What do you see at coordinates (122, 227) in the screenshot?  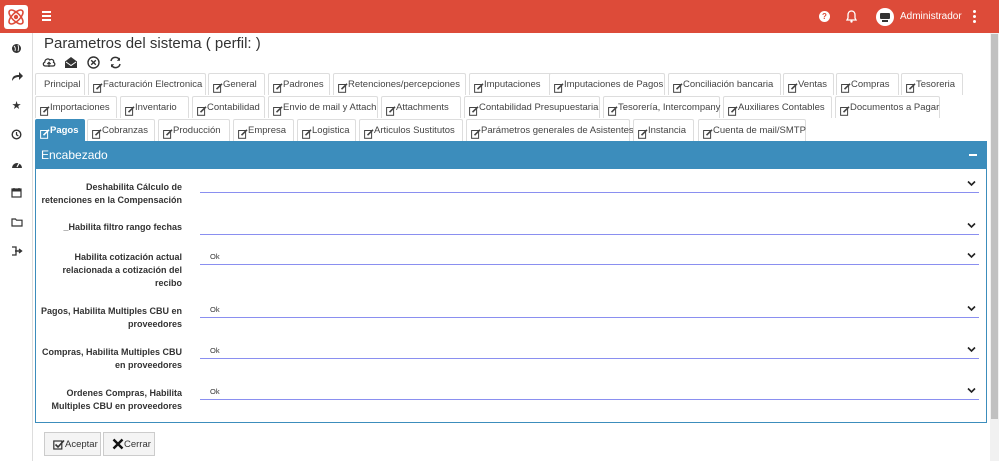 I see `field-label: _Habilita filtro rango fechas` at bounding box center [122, 227].